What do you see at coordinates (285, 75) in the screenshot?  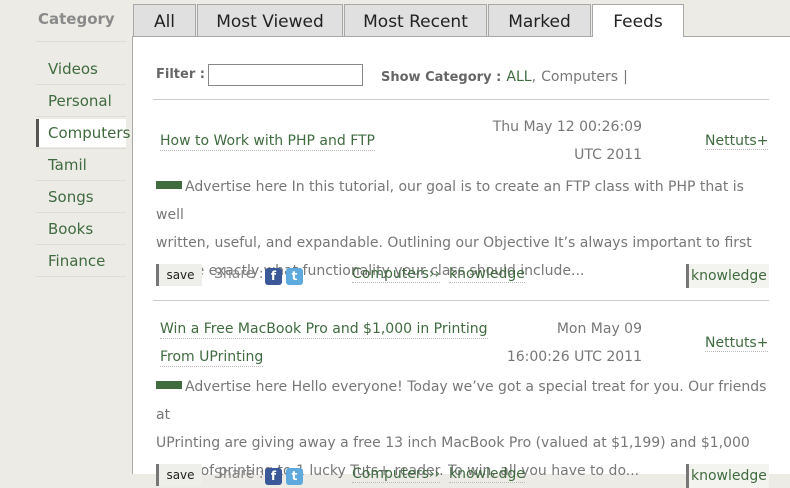 I see `filter-input` at bounding box center [285, 75].